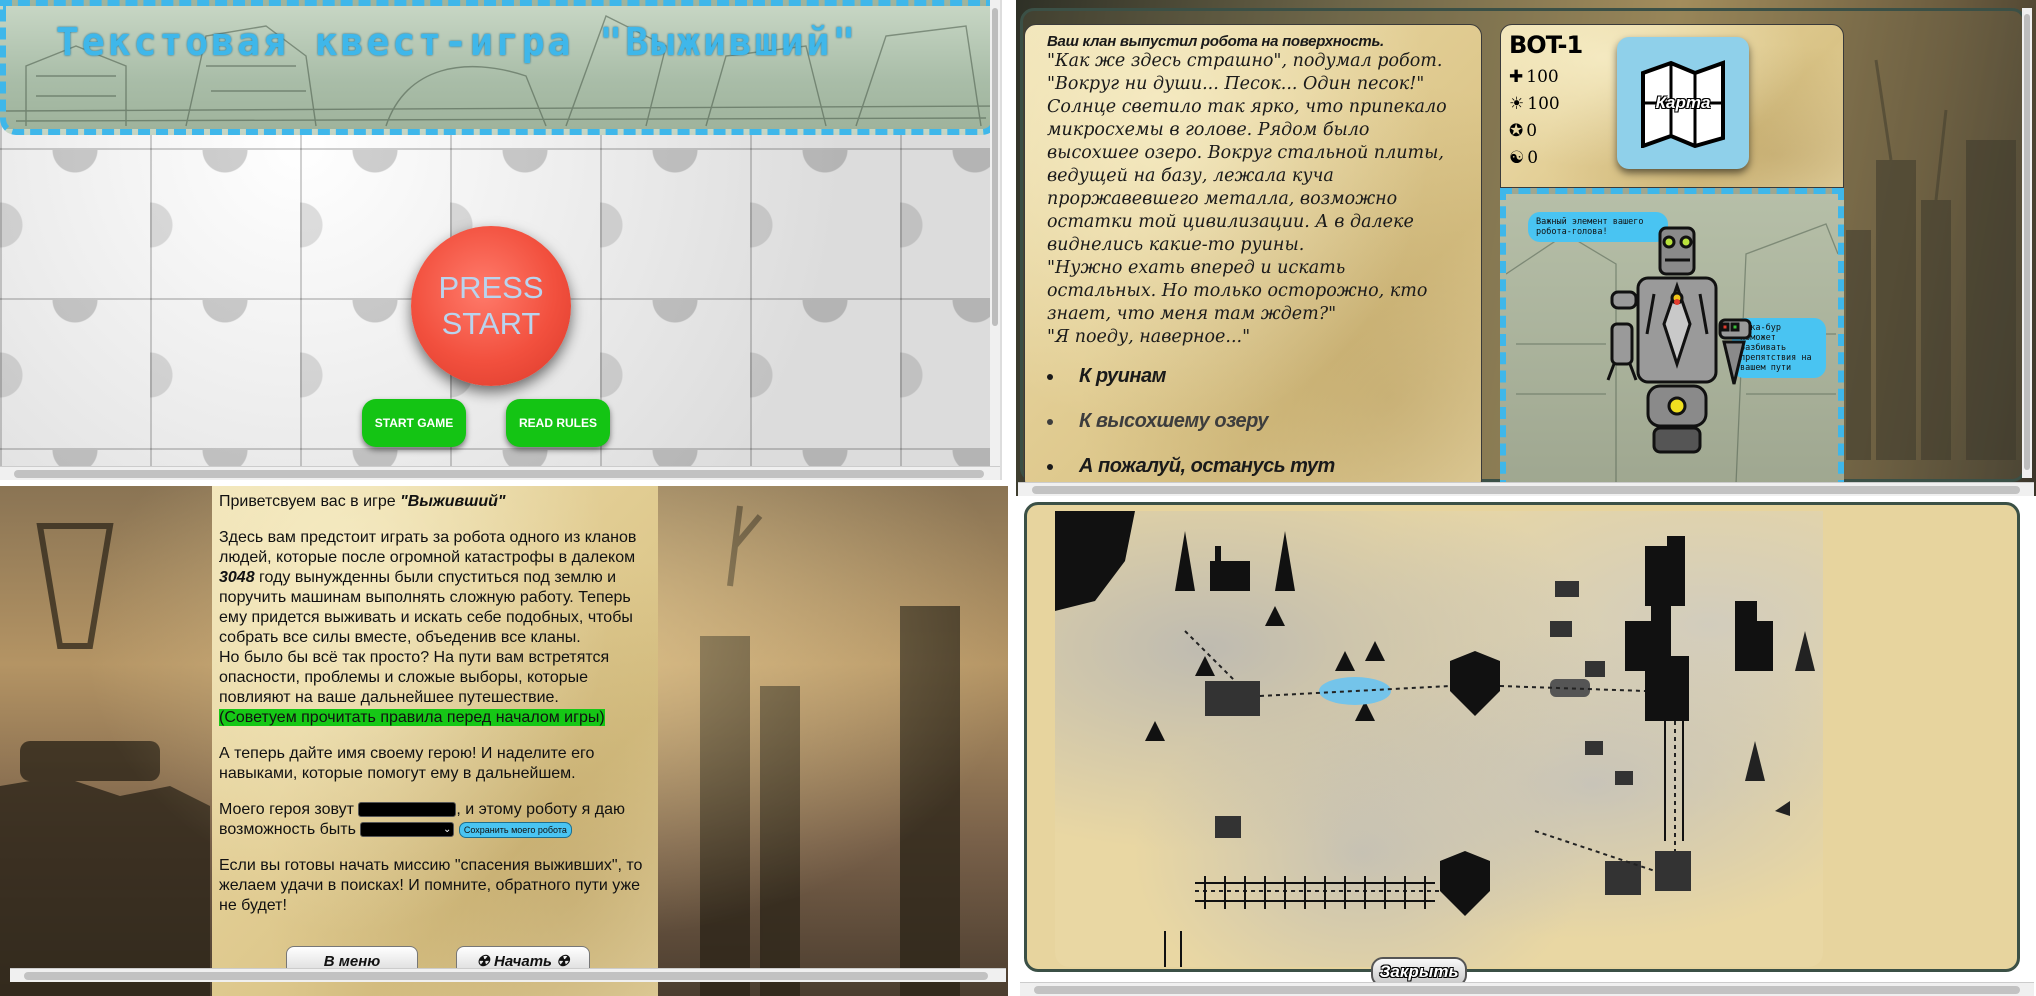 The image size is (2036, 996). What do you see at coordinates (447, 830) in the screenshot?
I see `chevron-down-icon: ⌄` at bounding box center [447, 830].